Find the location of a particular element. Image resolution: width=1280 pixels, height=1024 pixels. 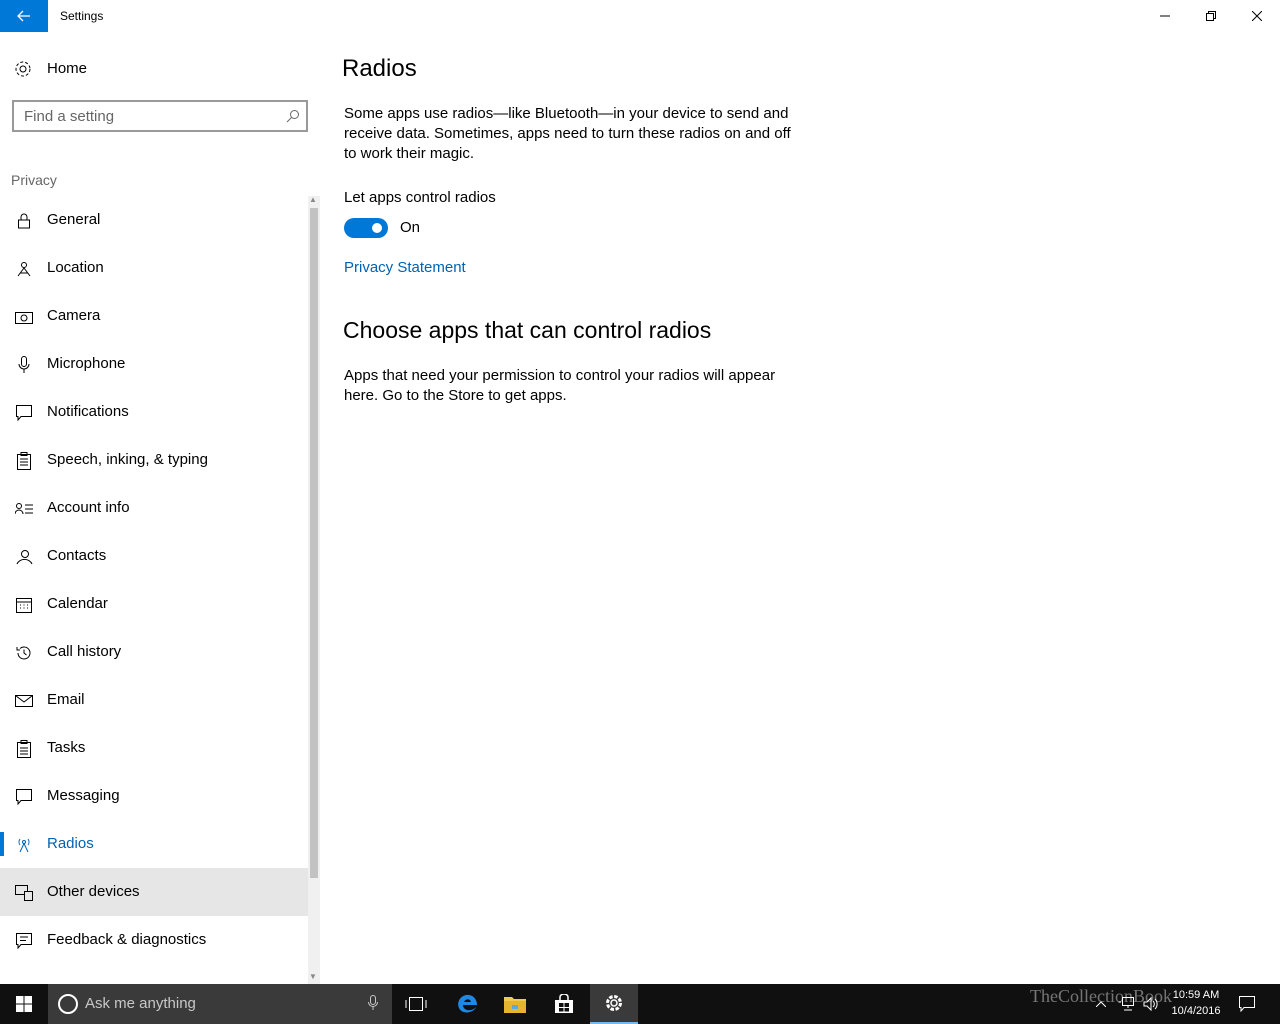

email-icon is located at coordinates (24, 701).